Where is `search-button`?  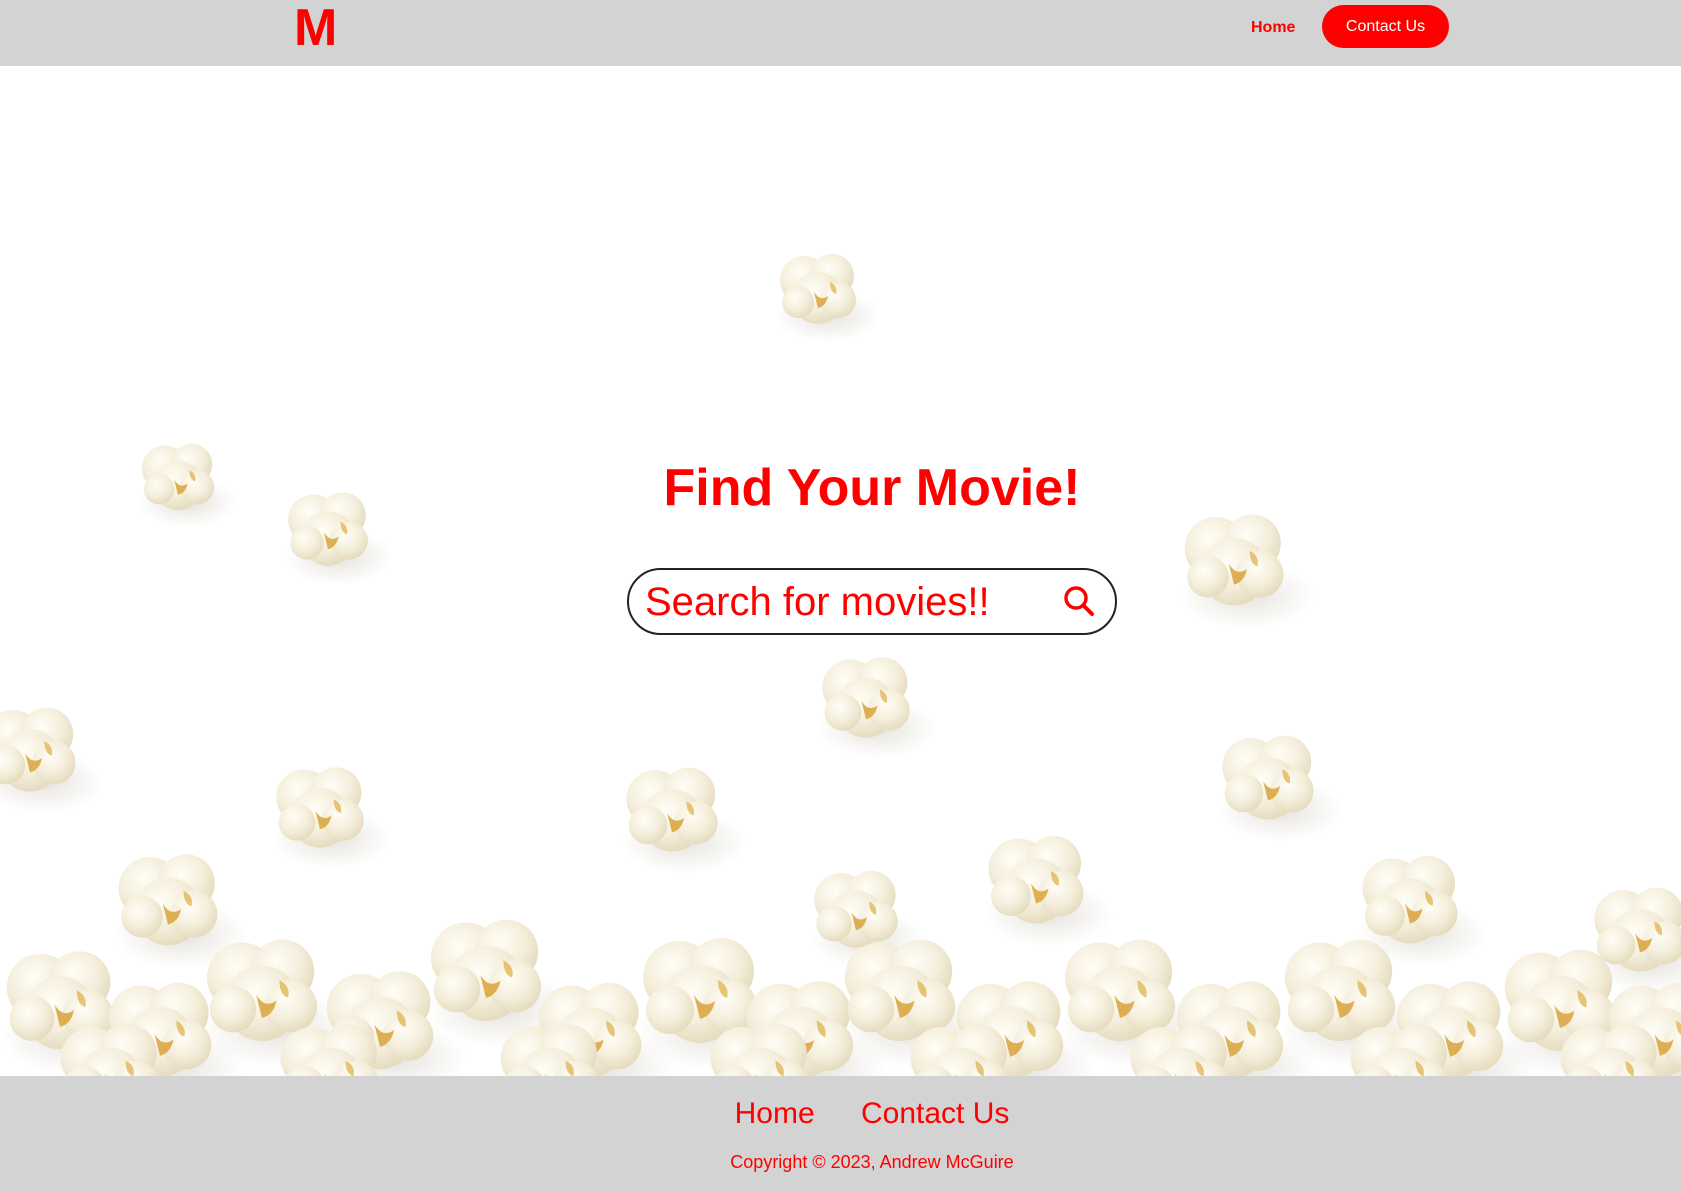
search-button is located at coordinates (1079, 602).